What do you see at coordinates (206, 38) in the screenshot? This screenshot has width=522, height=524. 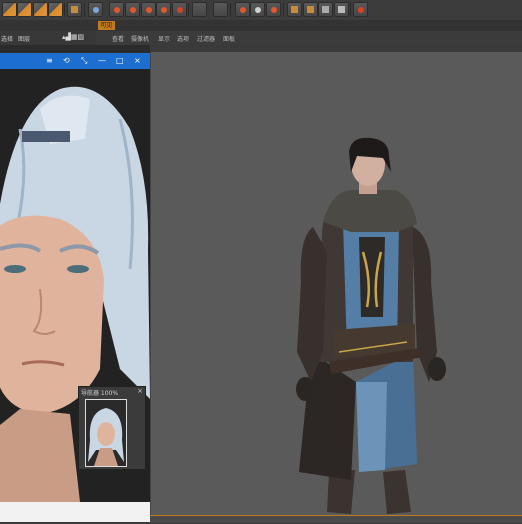 I see `menu-filter: 过滤器` at bounding box center [206, 38].